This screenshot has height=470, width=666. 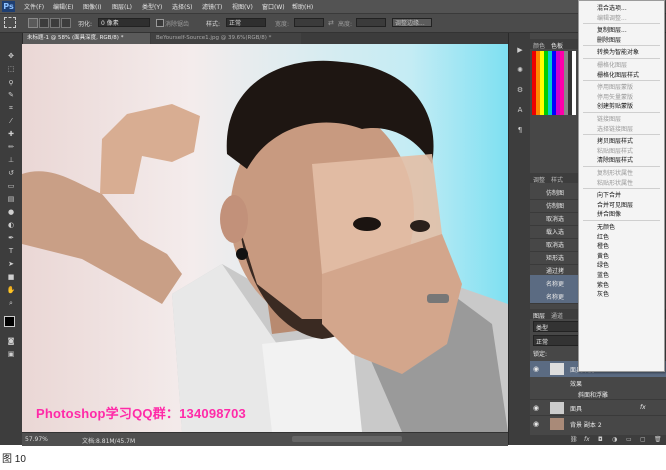 I want to click on history-brush-tool-icon: ↺, so click(x=11, y=173).